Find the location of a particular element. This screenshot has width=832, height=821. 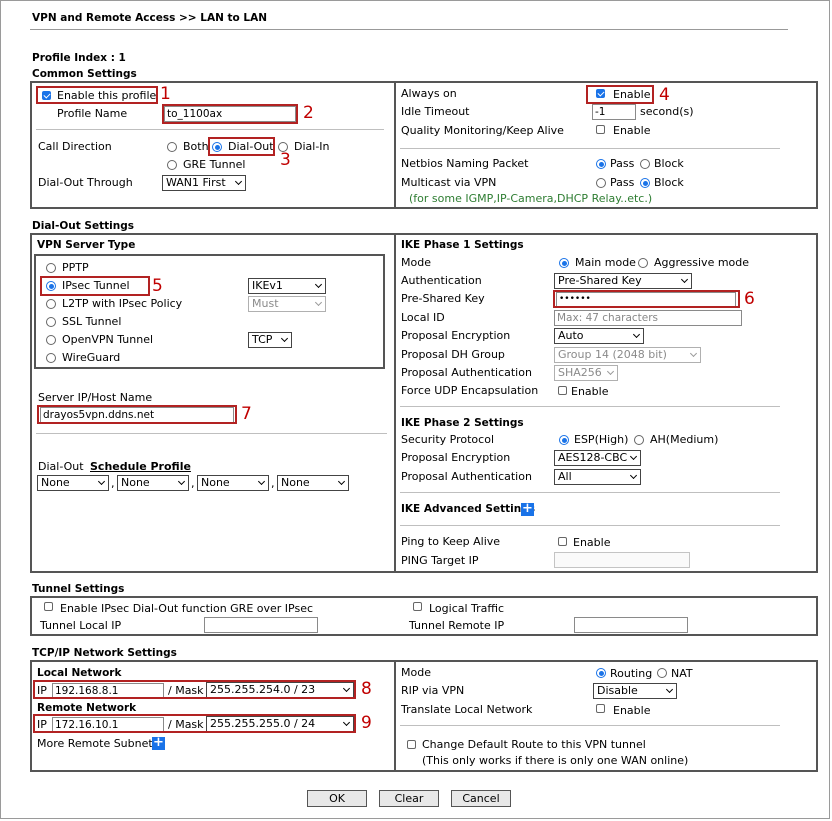

schedule-profile-link: Schedule Profile is located at coordinates (140, 466).